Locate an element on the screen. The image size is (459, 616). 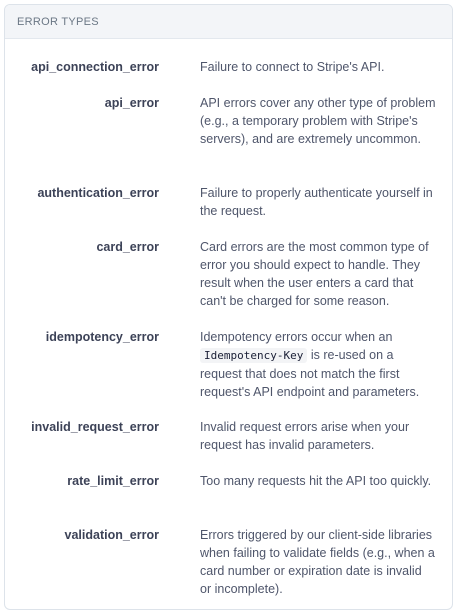
error-type-name: validation_error is located at coordinates (111, 535).